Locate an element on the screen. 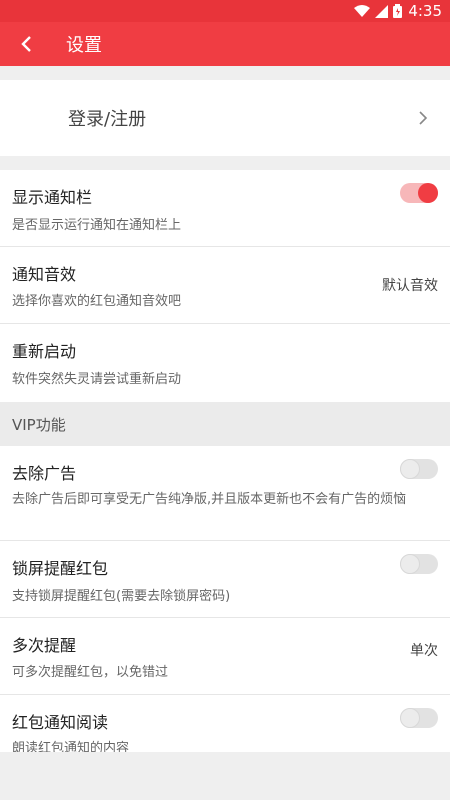  setting-notification-sound: 通知音效 选择你喜欢的红包通知音效吧 默认音效 is located at coordinates (225, 285).